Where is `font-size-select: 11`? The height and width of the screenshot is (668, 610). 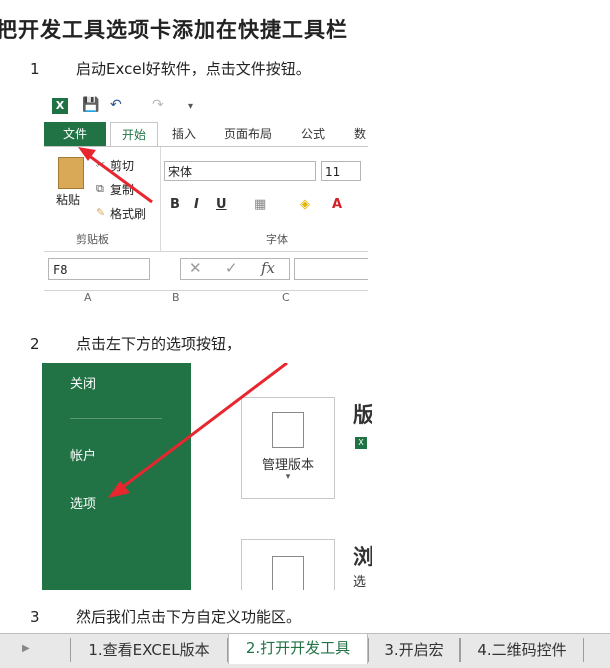 font-size-select: 11 is located at coordinates (341, 171).